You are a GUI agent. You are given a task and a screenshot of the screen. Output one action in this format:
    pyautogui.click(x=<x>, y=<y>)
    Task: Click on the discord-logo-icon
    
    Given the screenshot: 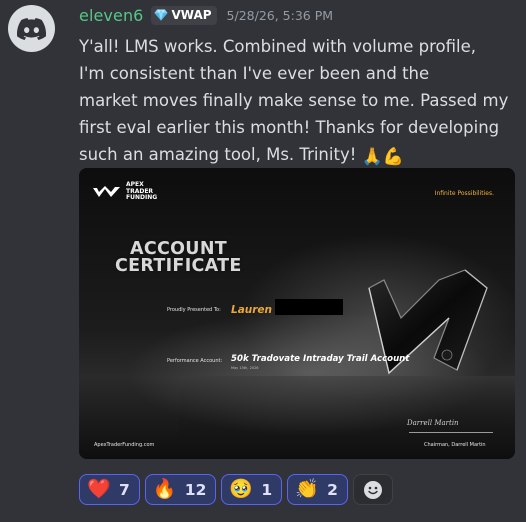 What is the action you would take?
    pyautogui.click(x=31, y=28)
    